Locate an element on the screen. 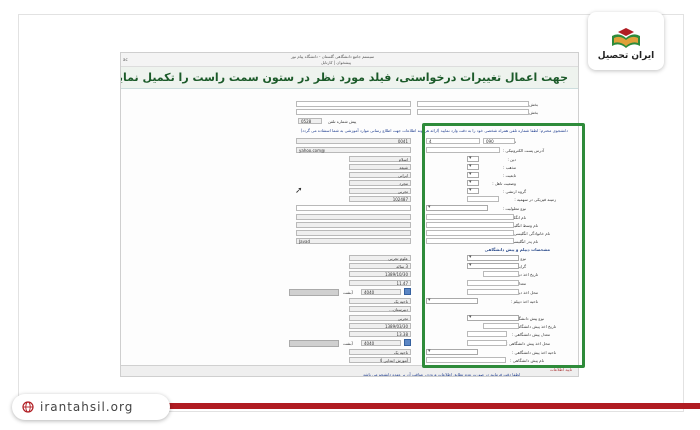 Image resolution: width=700 pixels, height=430 pixels. landline-current-value: 0041 is located at coordinates (402, 141).